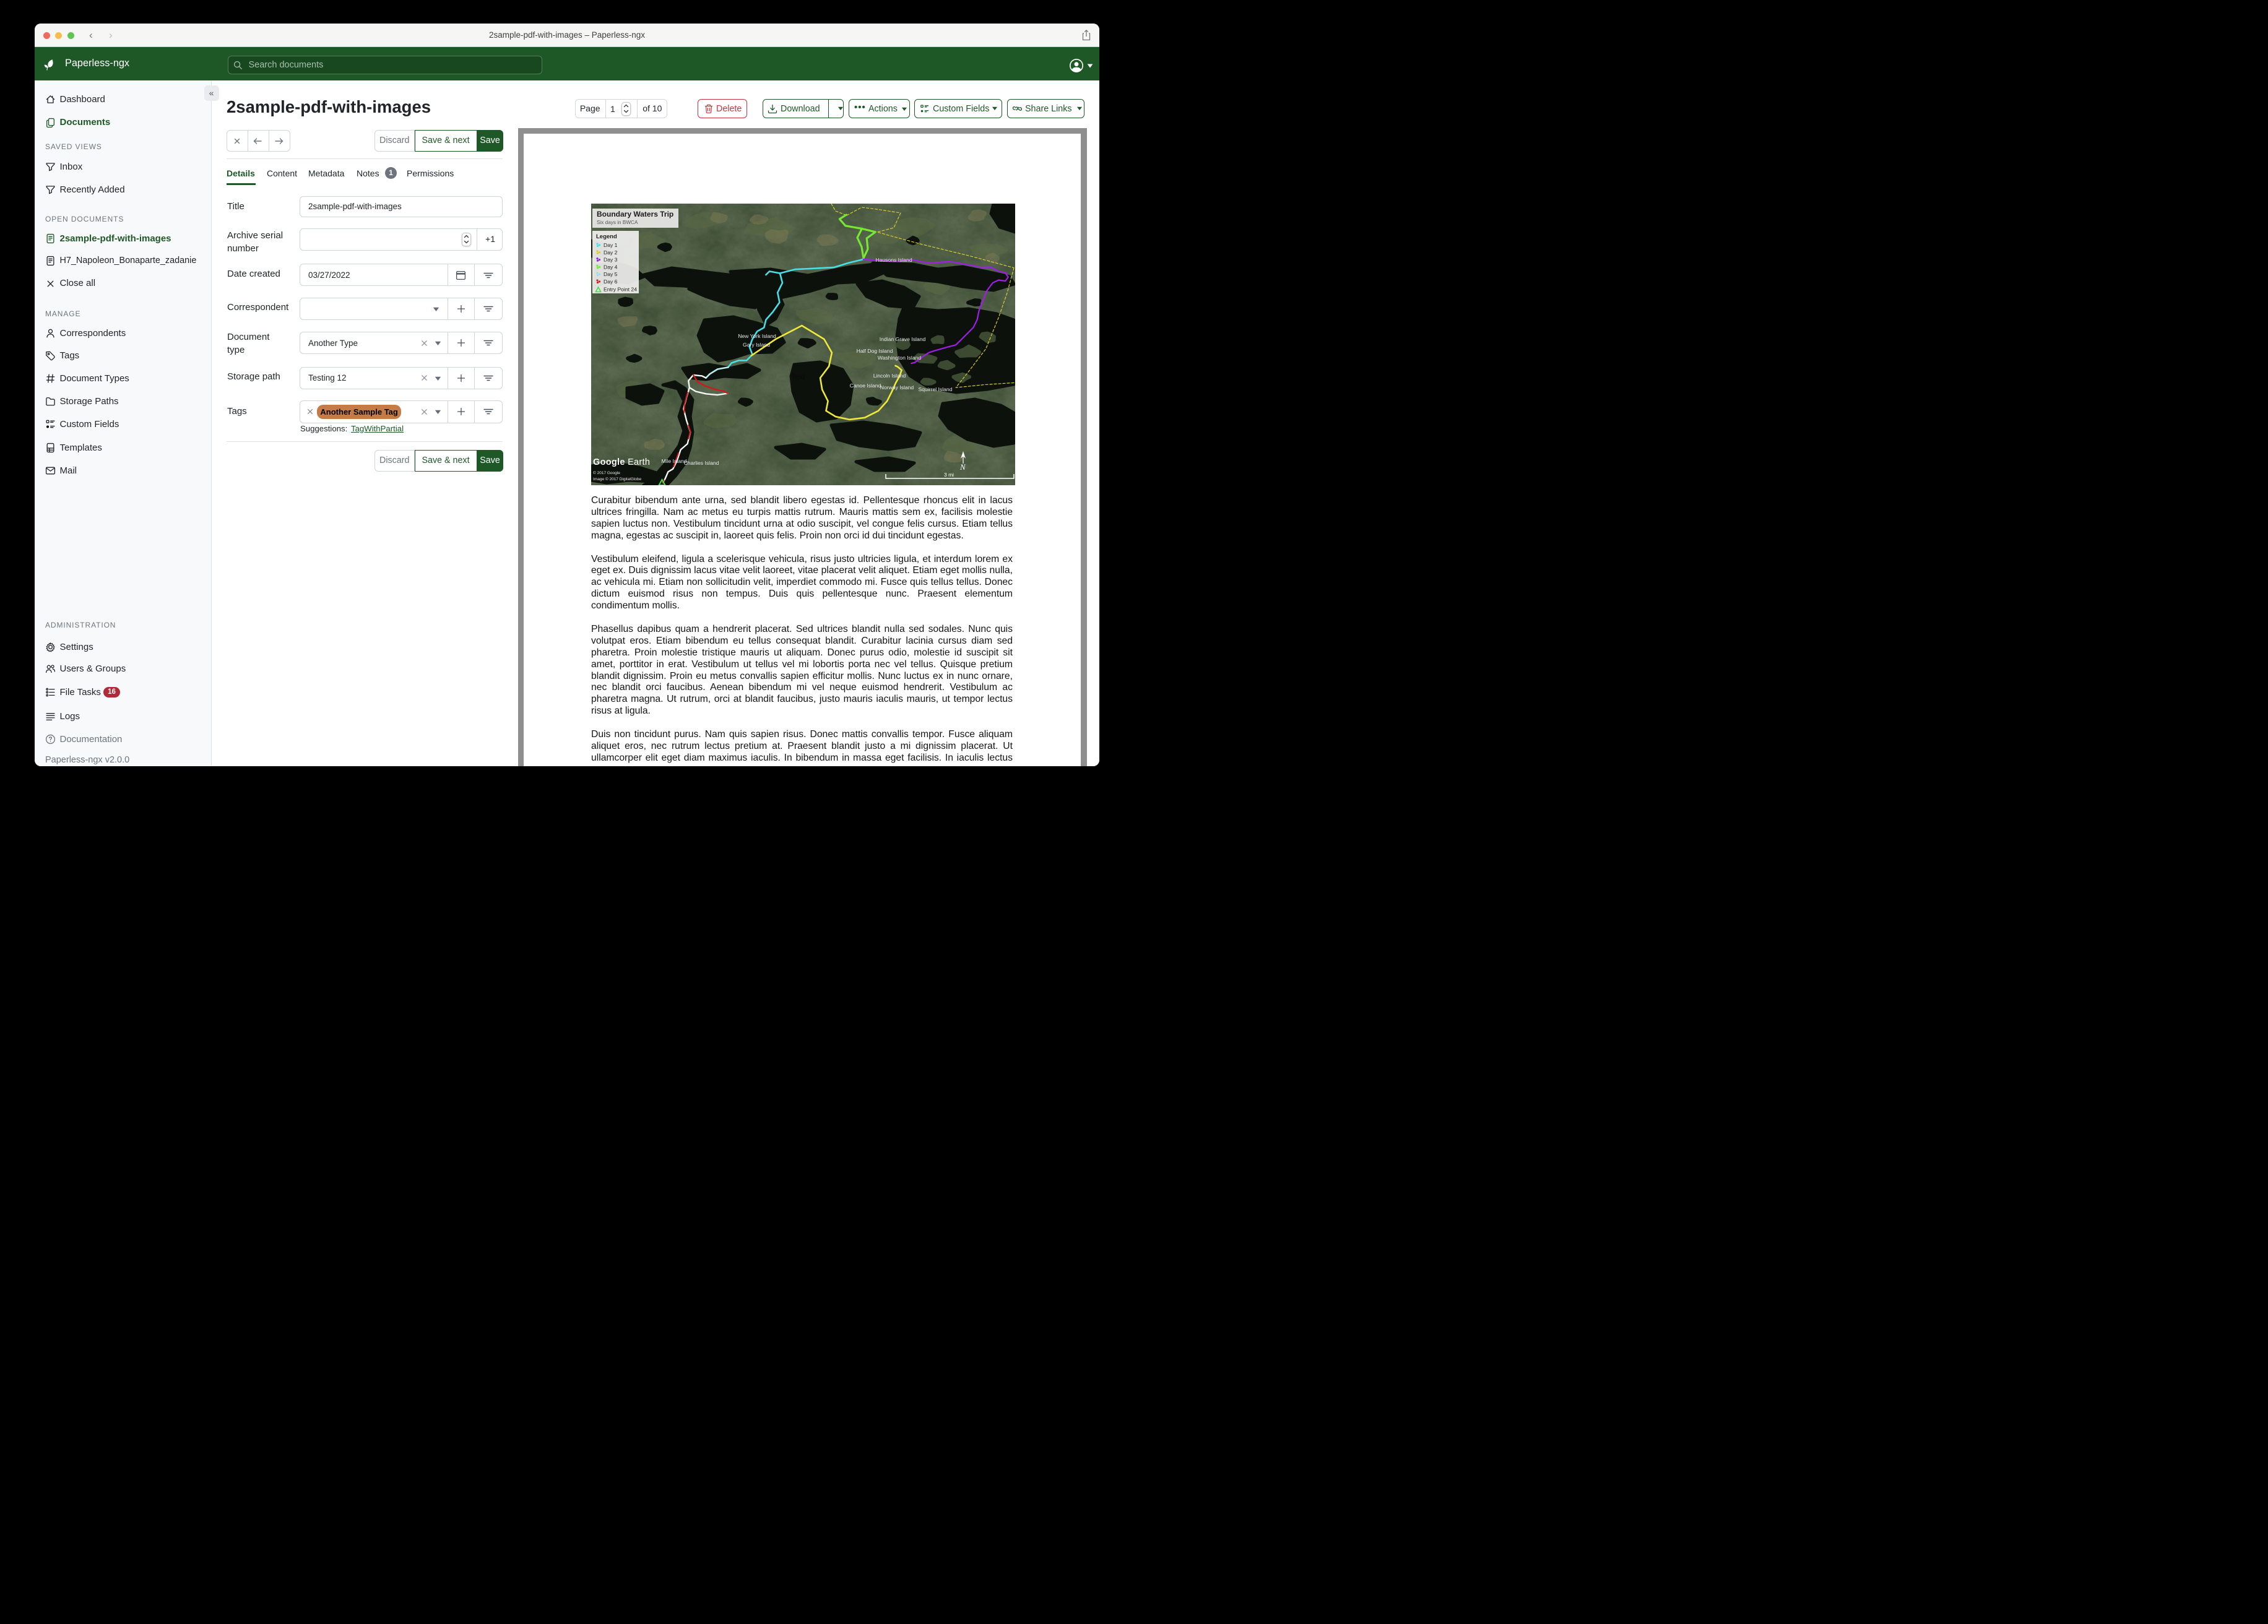 The image size is (2268, 1624). I want to click on svg-text: Day 1, so click(611, 245).